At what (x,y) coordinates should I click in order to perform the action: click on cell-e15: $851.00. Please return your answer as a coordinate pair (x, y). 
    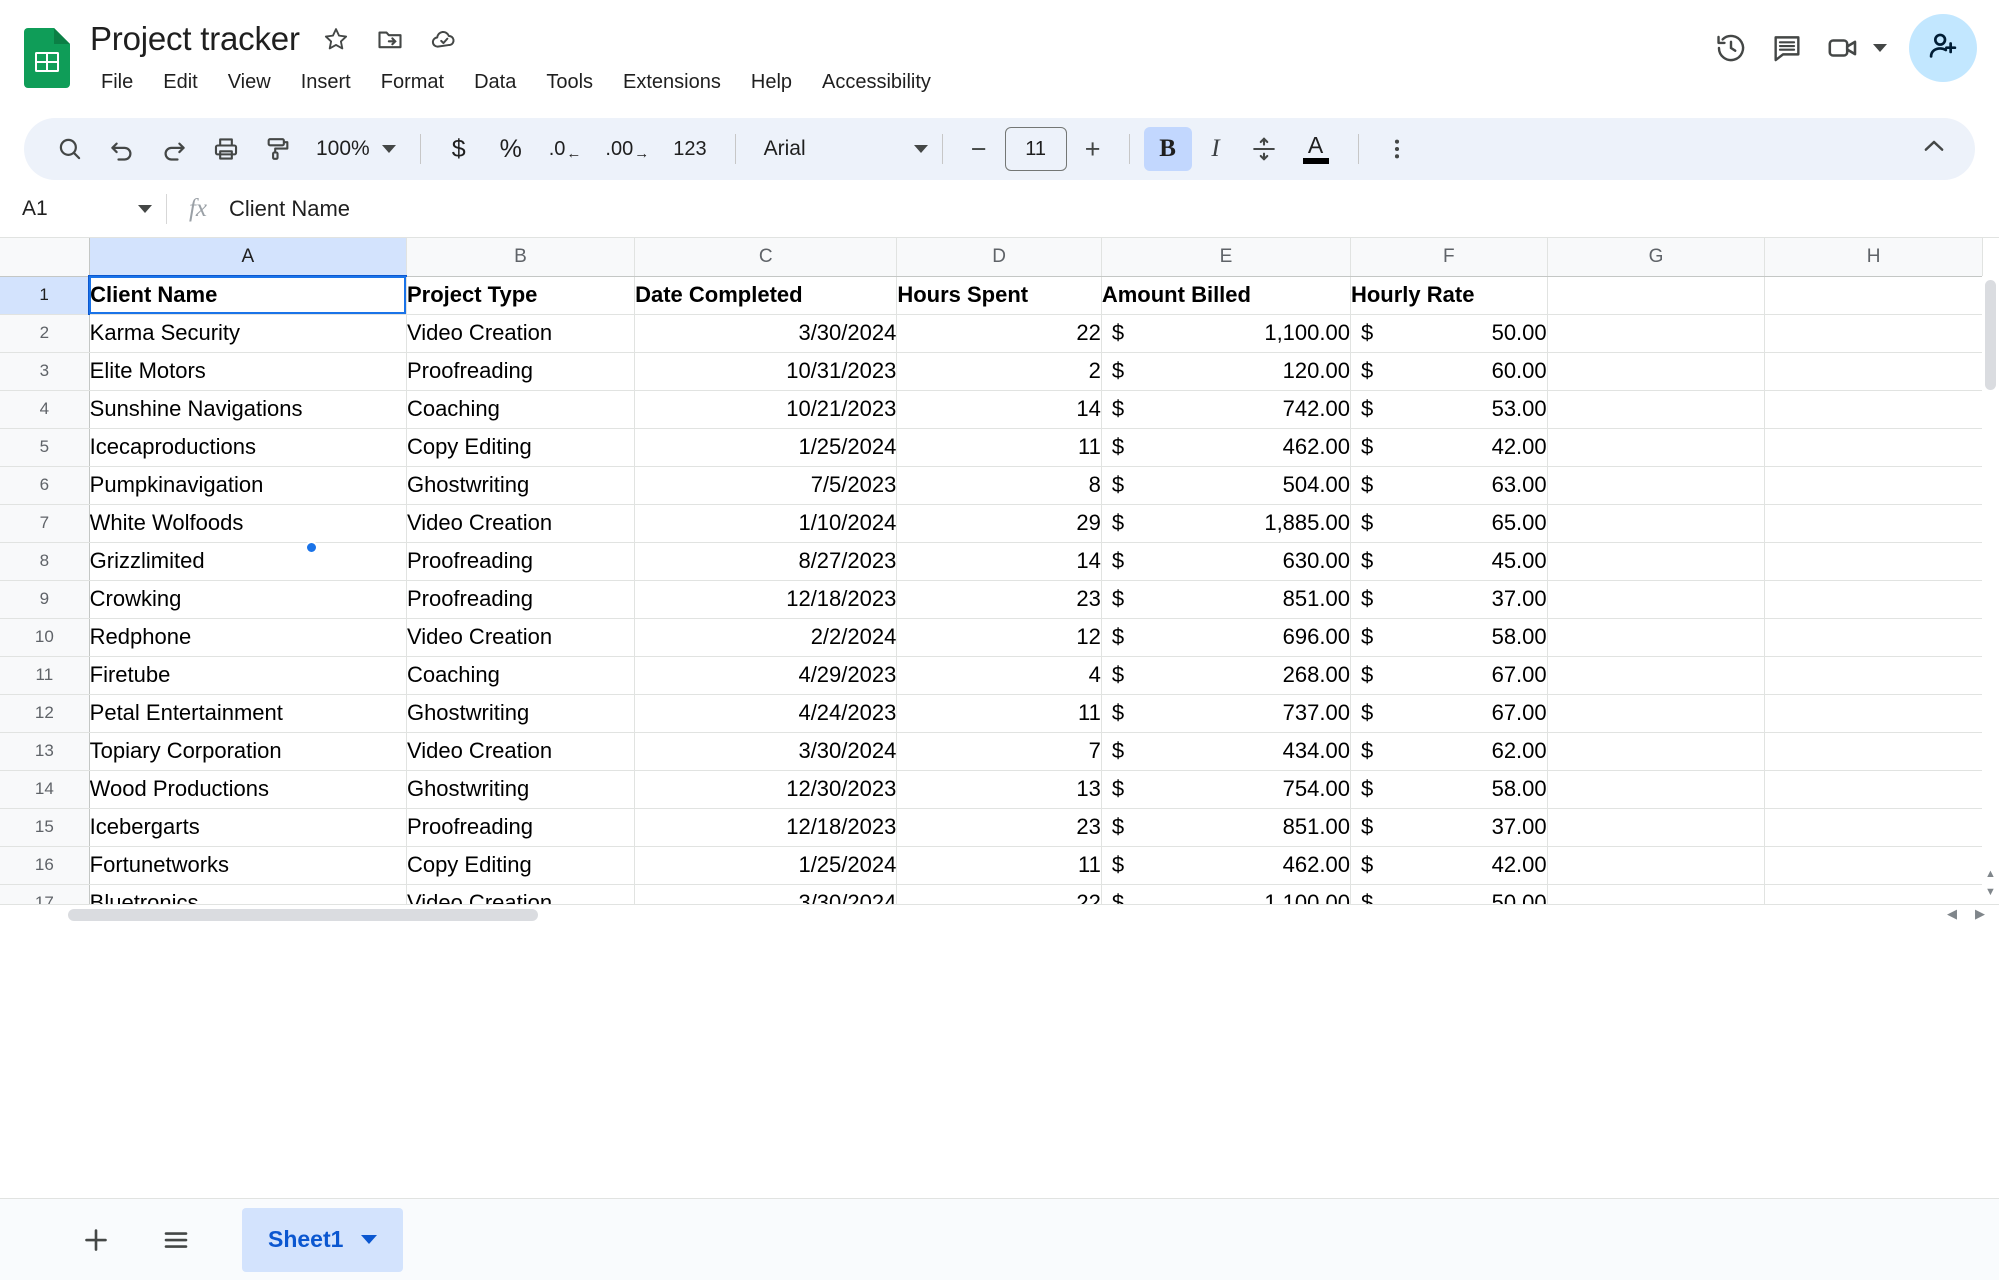
    Looking at the image, I should click on (1226, 827).